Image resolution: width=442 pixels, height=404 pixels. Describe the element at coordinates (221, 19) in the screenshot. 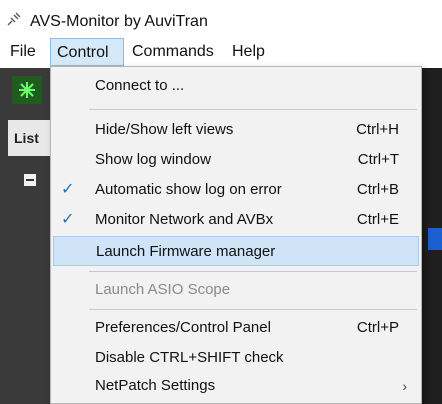

I see `title-bar: AVS-Monitor by AuviTran` at that location.